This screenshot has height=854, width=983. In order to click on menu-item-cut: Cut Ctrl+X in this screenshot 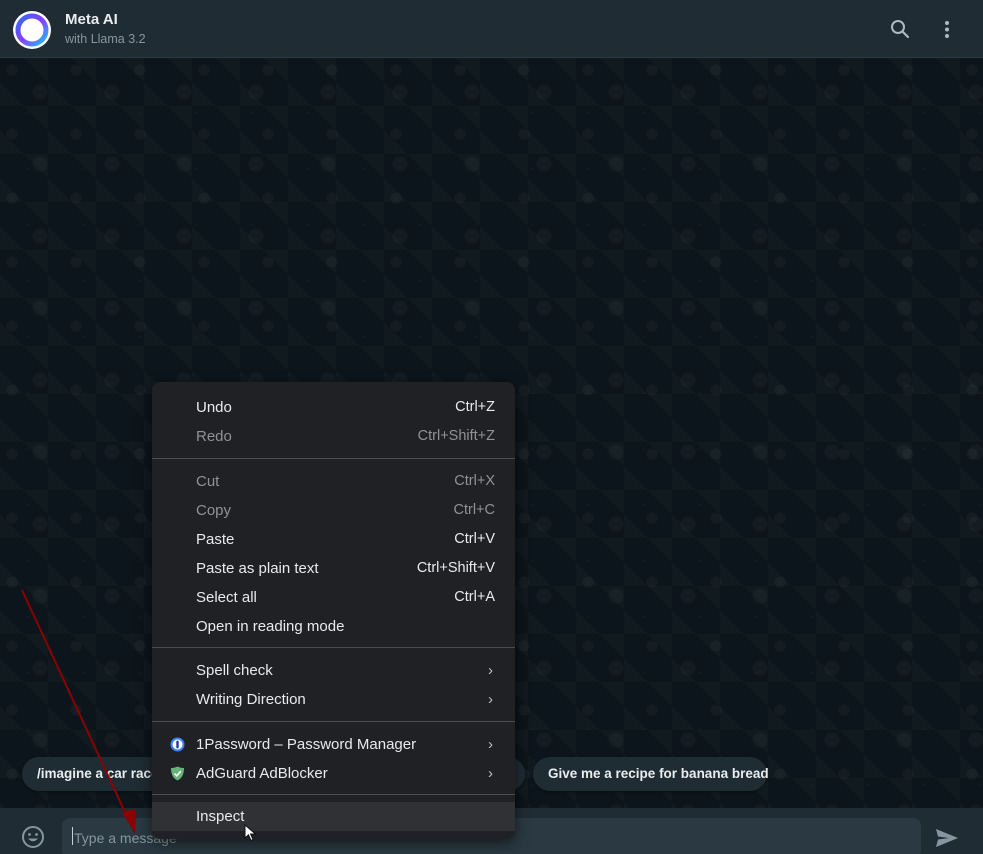, I will do `click(333, 481)`.